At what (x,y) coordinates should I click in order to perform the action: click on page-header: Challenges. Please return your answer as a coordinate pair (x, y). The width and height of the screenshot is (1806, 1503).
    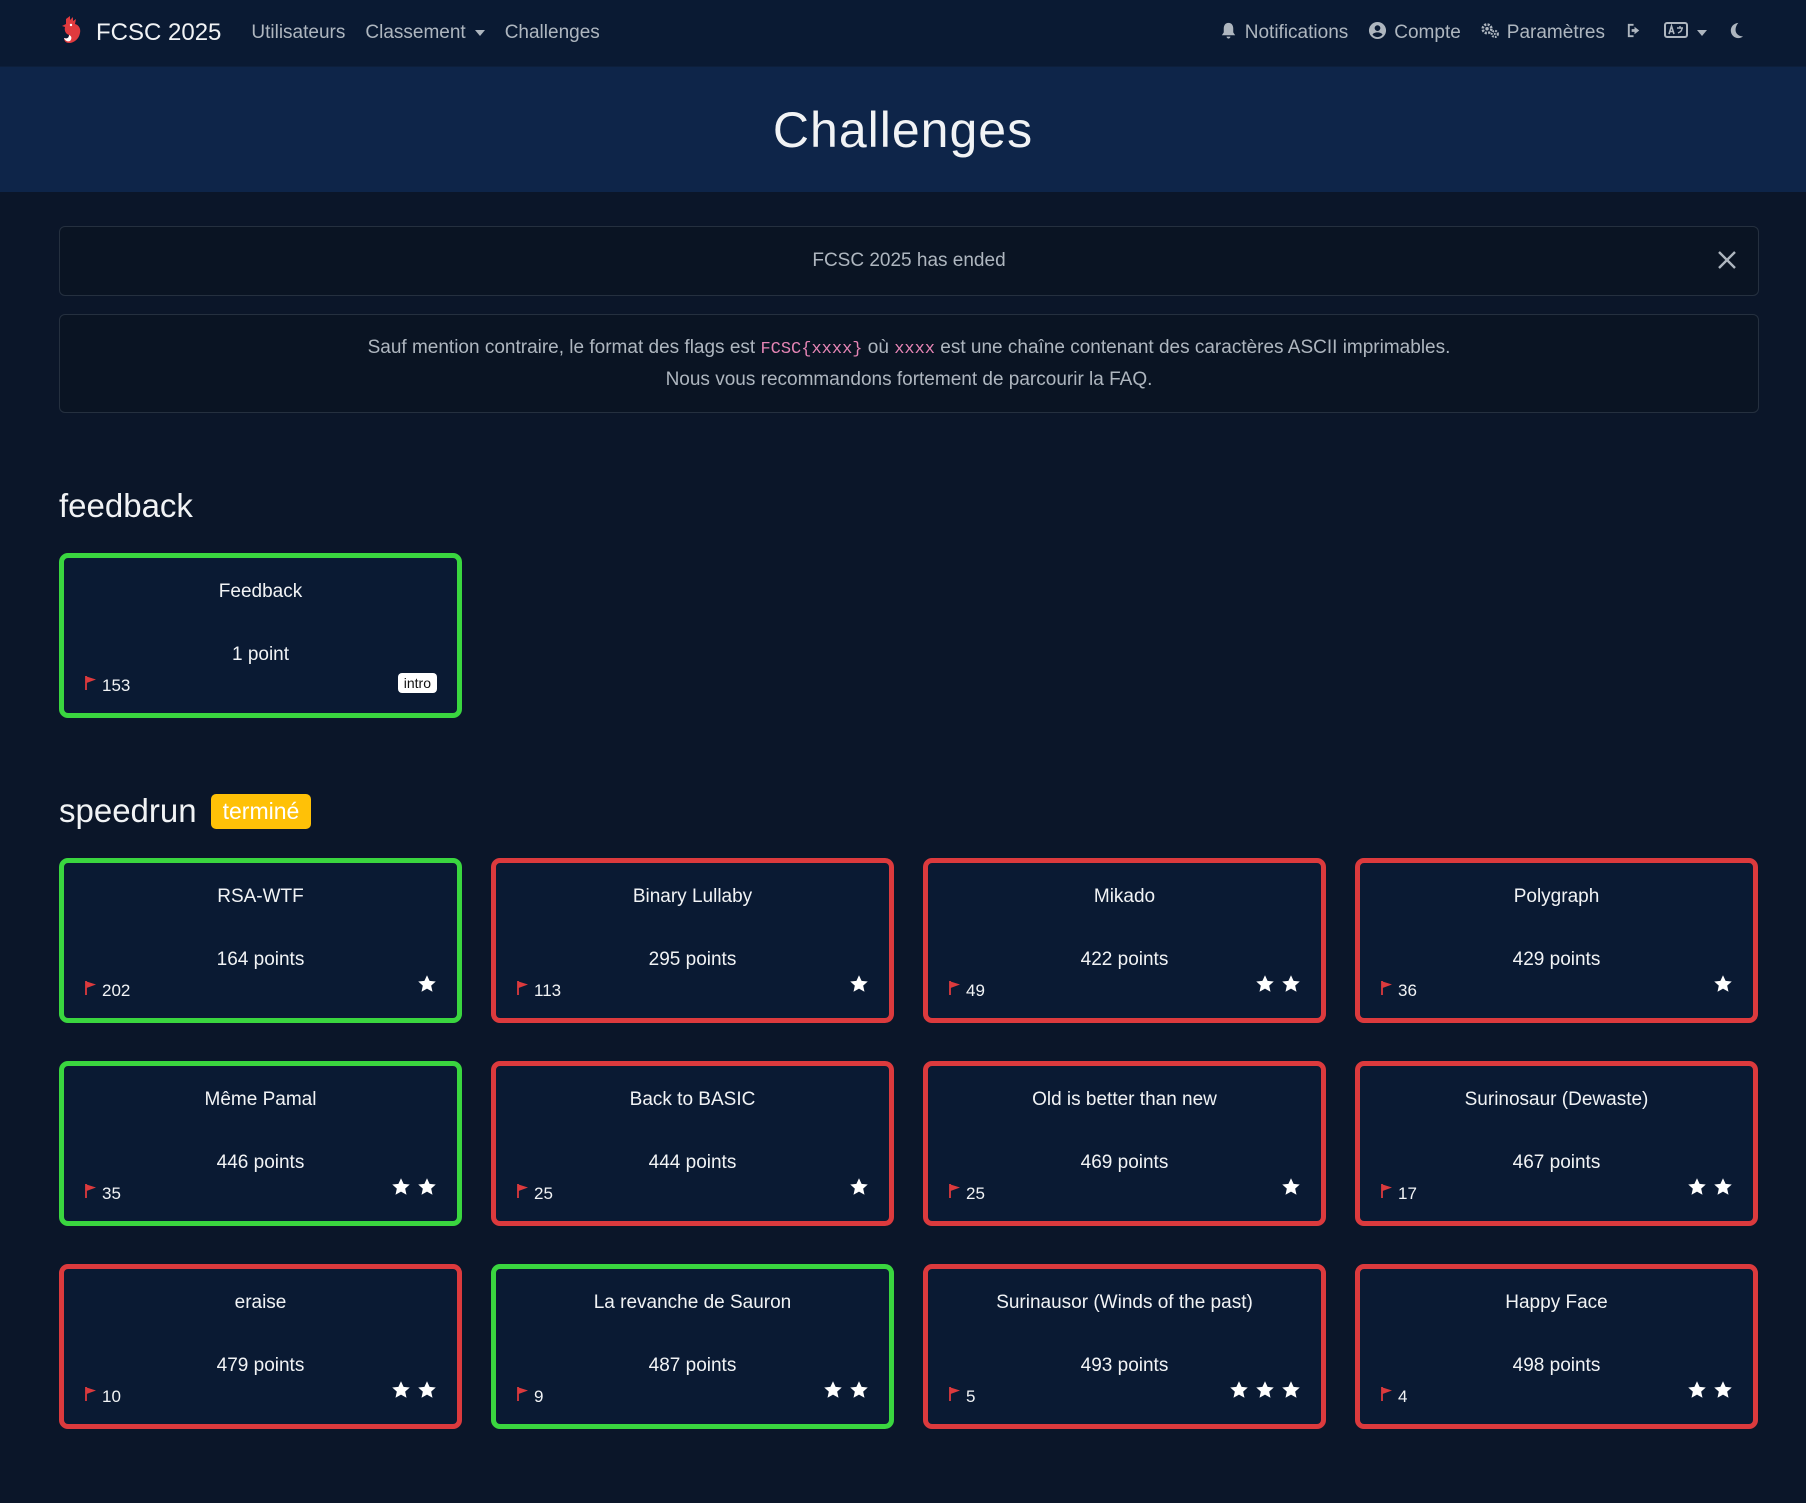
    Looking at the image, I should click on (903, 129).